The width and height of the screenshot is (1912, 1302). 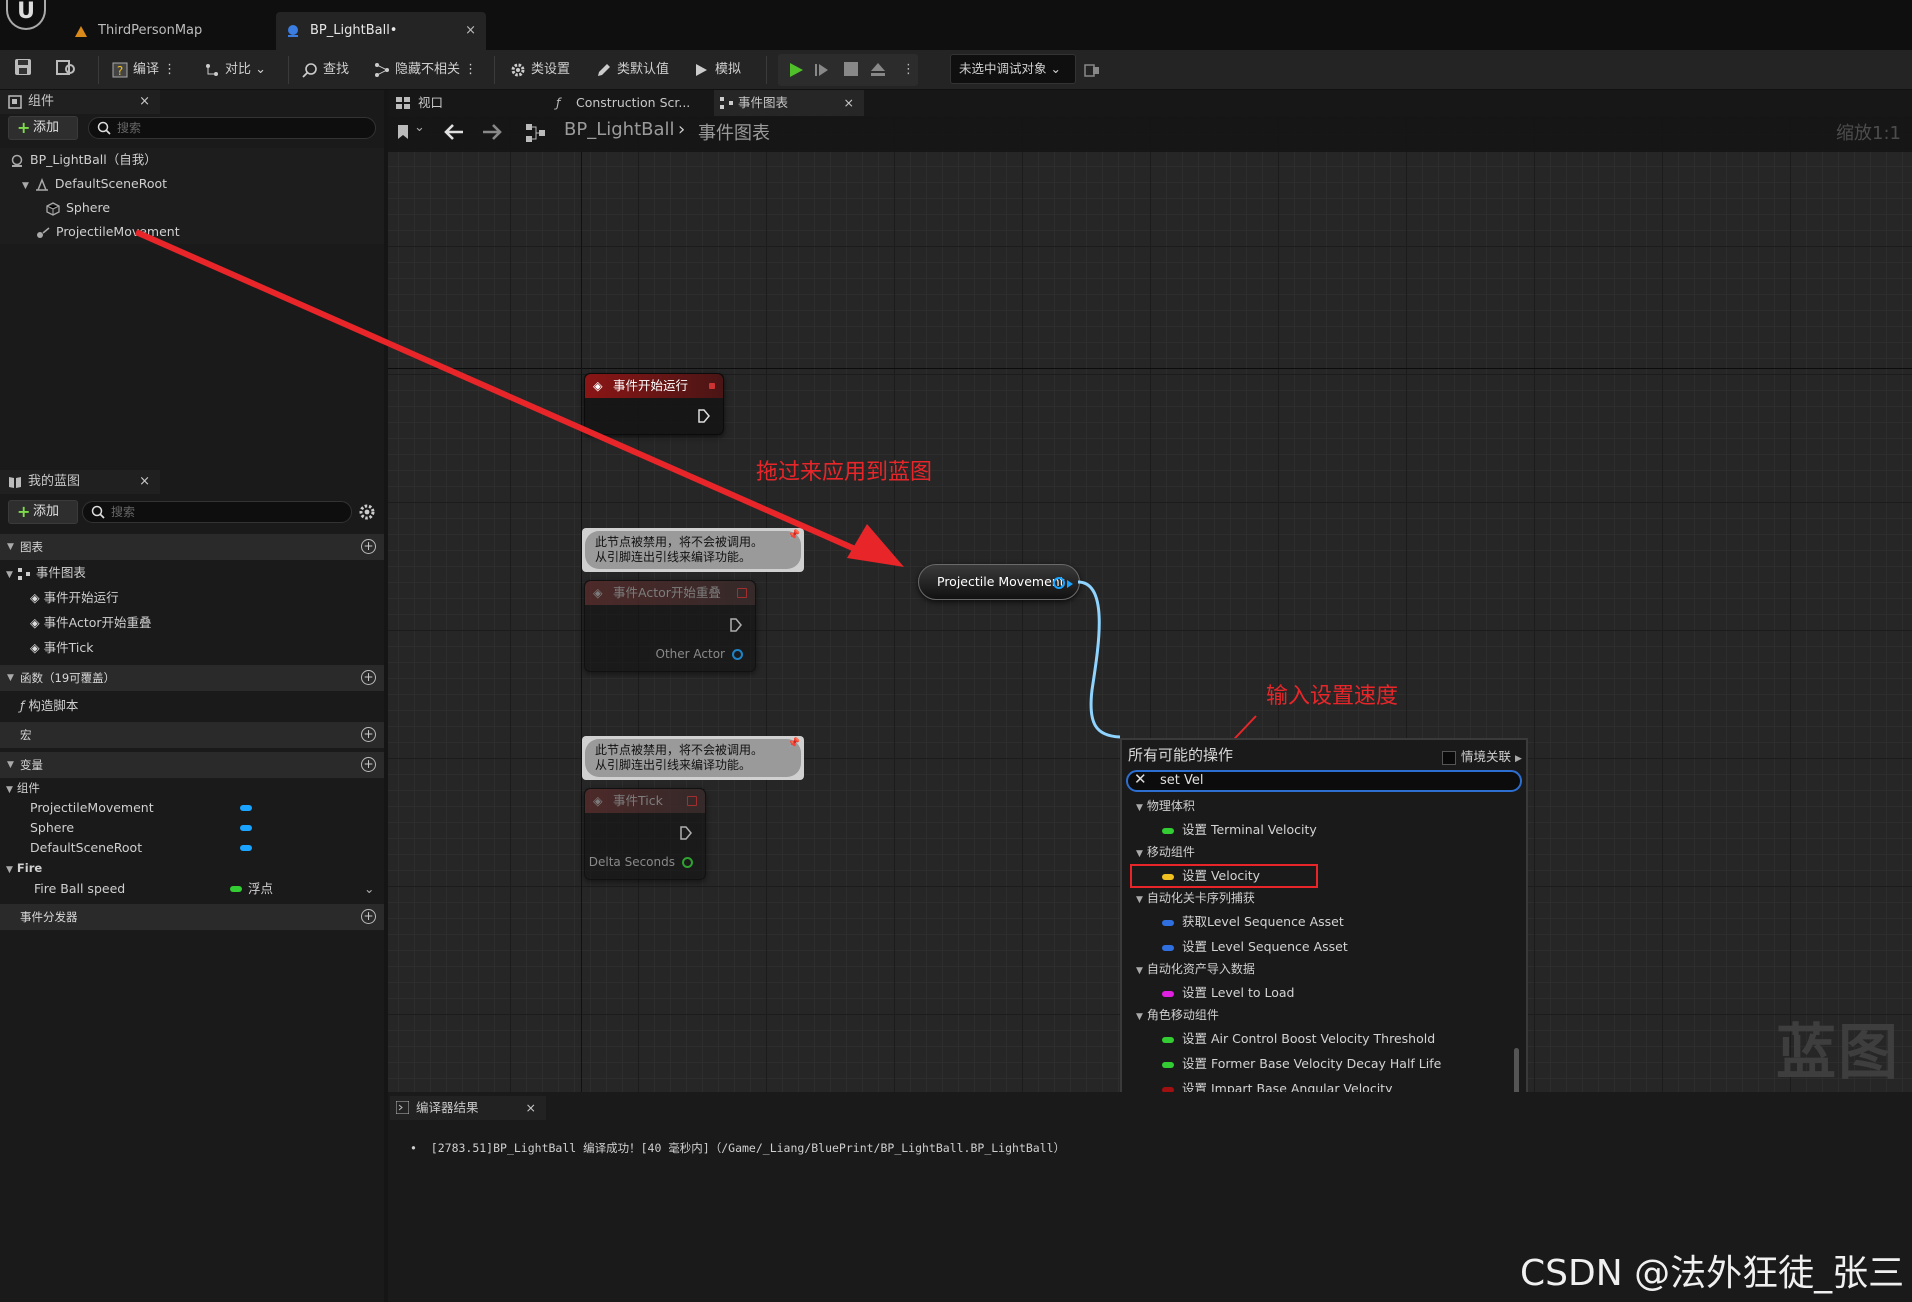 What do you see at coordinates (1301, 1063) in the screenshot?
I see `action-item: 设置 Former Base Velocity Decay Half Life` at bounding box center [1301, 1063].